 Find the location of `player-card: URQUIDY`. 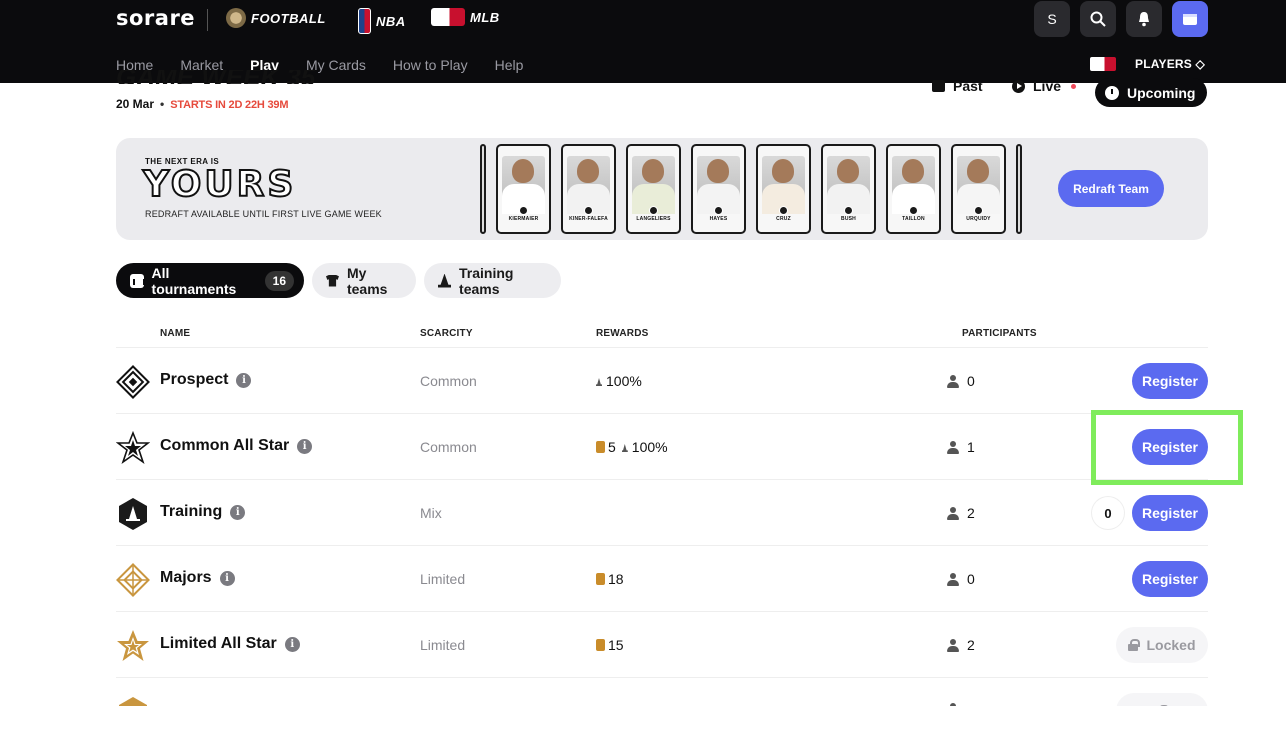

player-card: URQUIDY is located at coordinates (978, 189).